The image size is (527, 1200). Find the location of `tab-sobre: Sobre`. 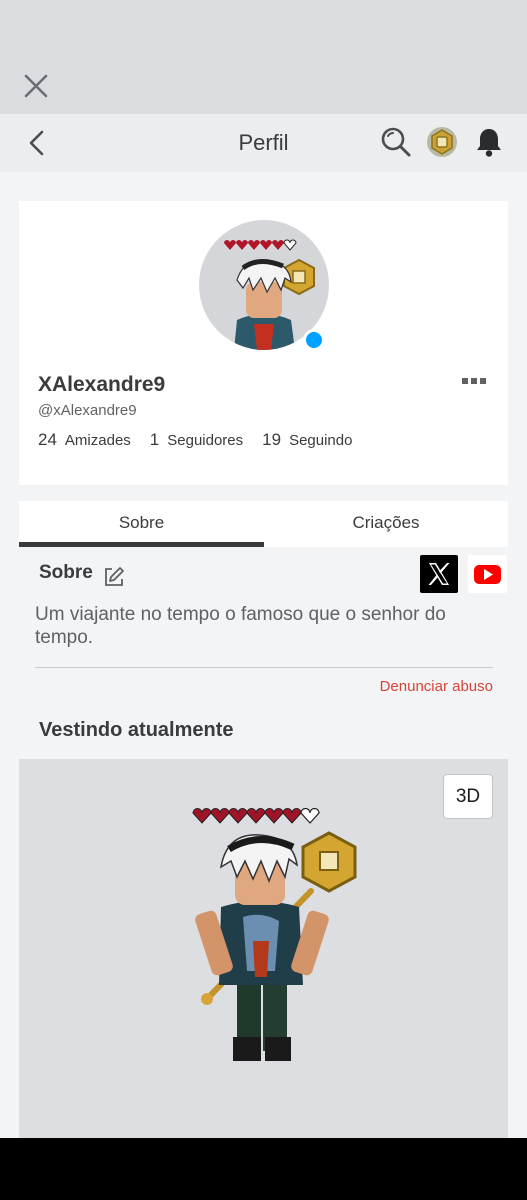

tab-sobre: Sobre is located at coordinates (141, 524).